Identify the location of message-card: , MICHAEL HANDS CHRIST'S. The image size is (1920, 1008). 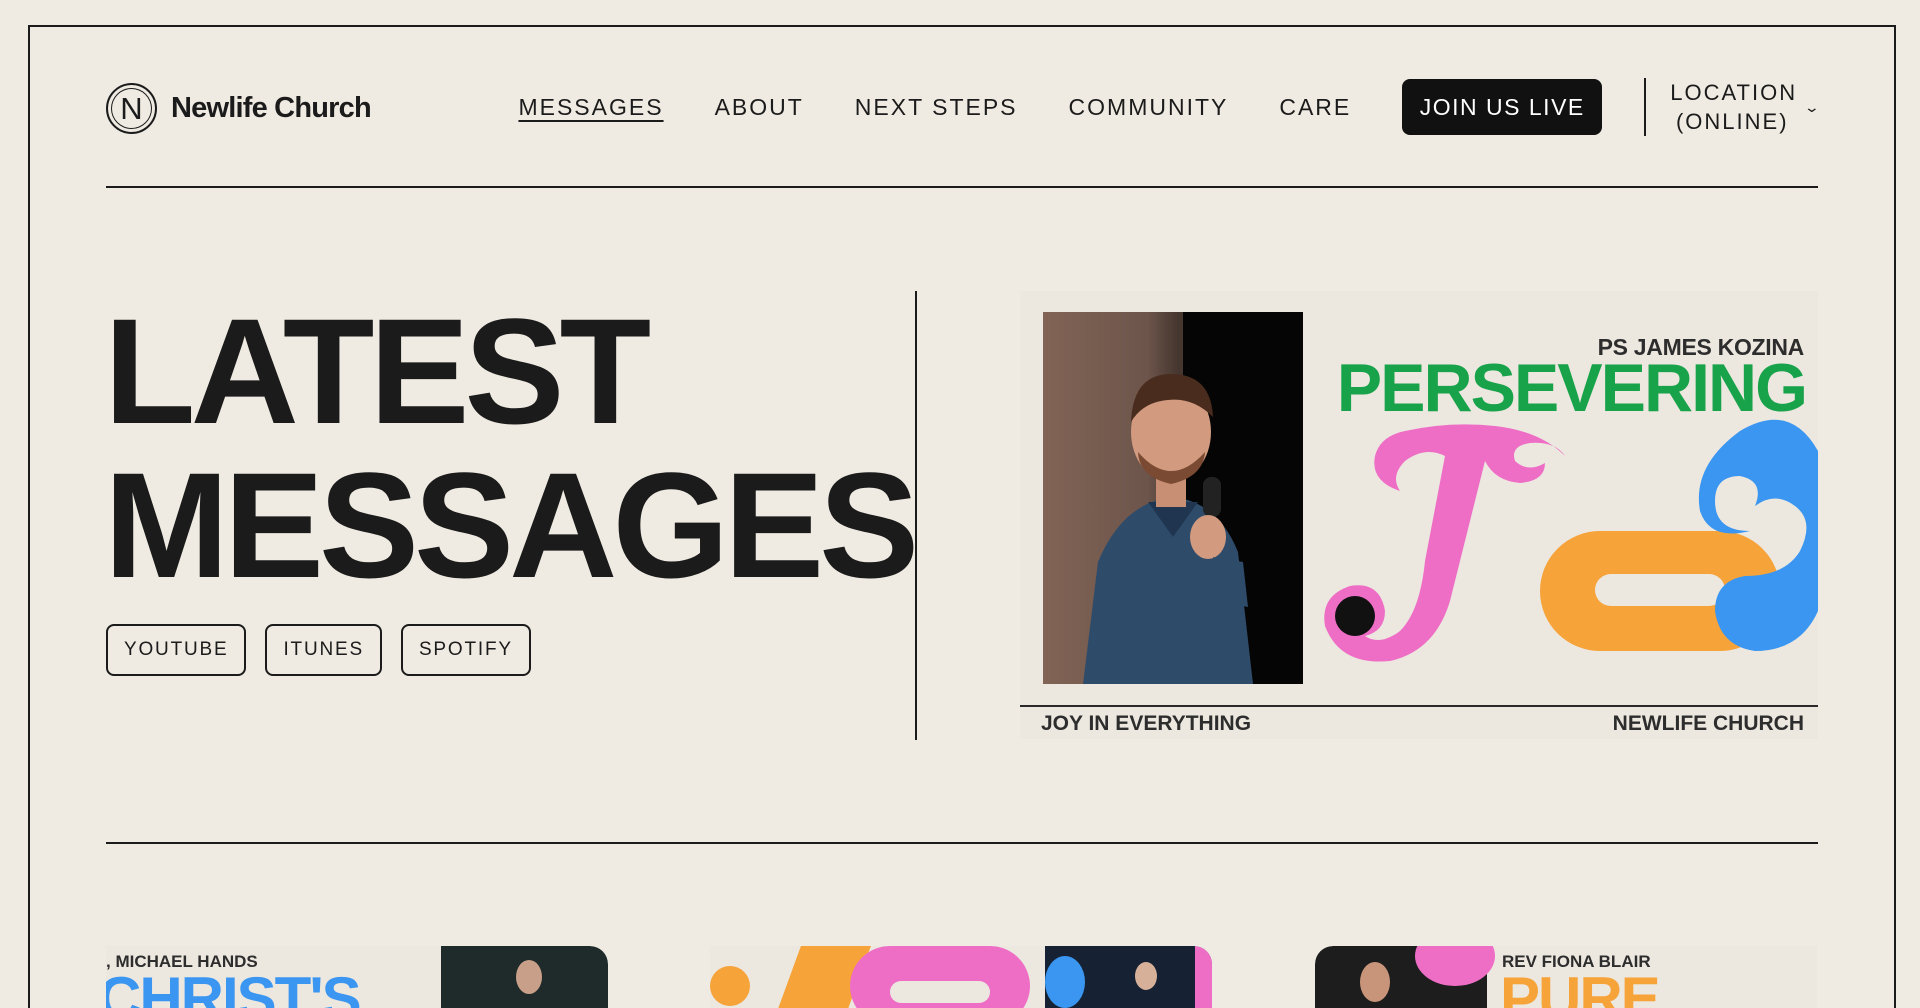
(357, 977).